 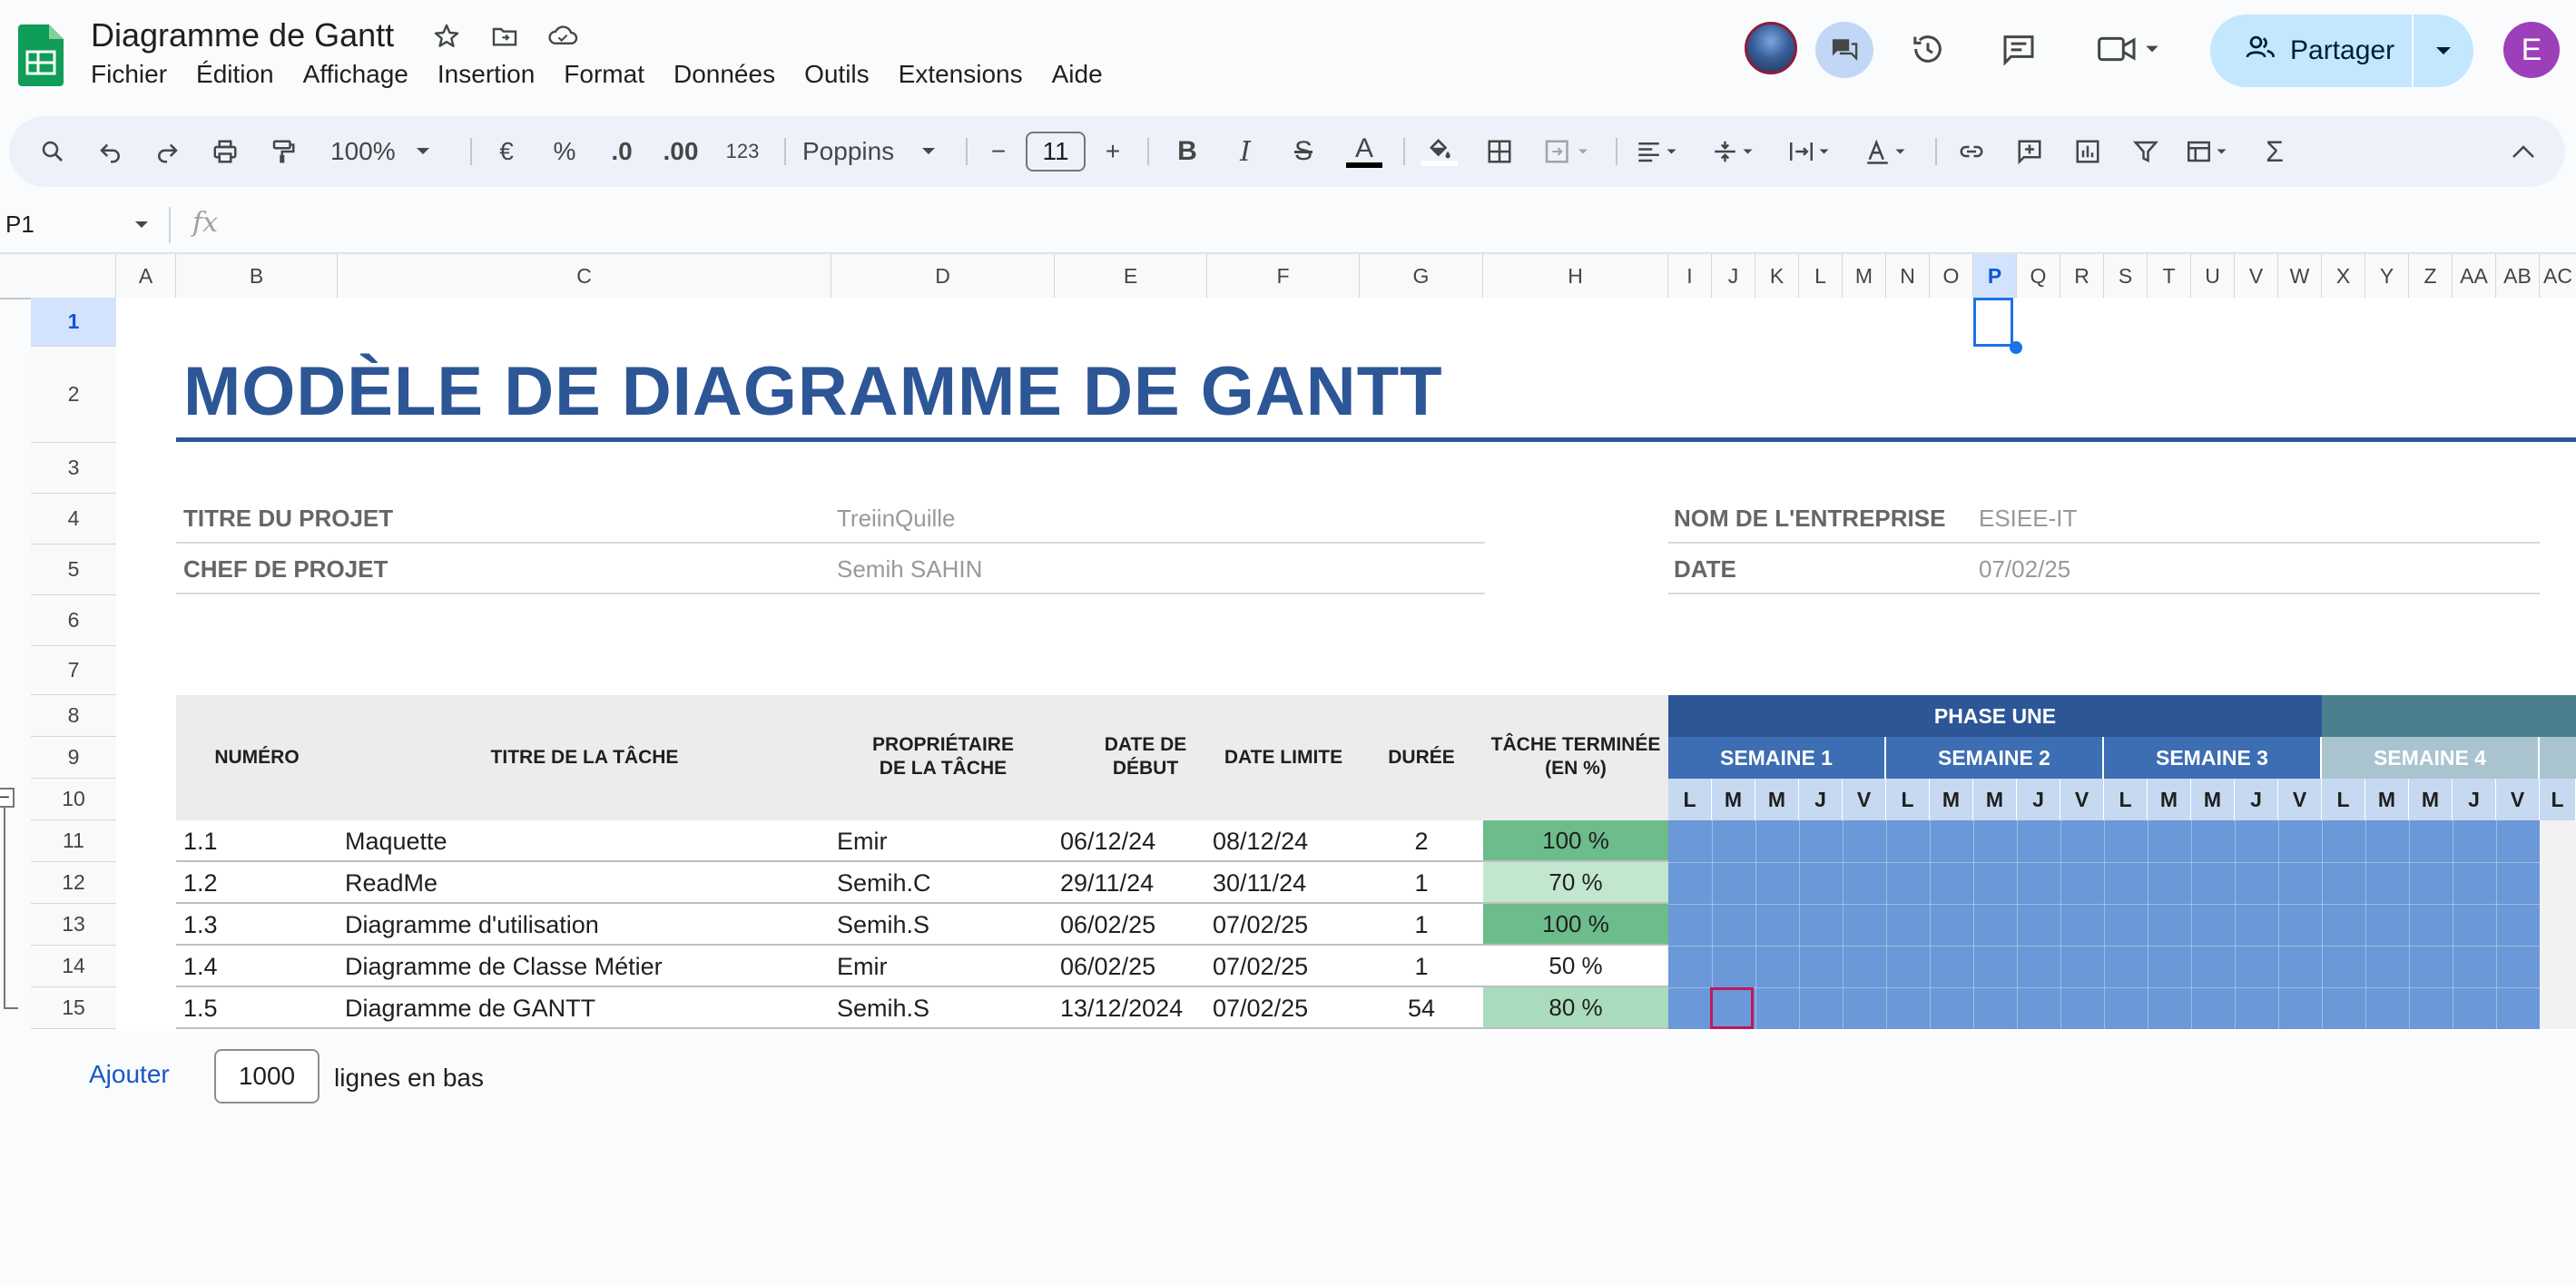 What do you see at coordinates (506, 151) in the screenshot?
I see `format-currency-button: €` at bounding box center [506, 151].